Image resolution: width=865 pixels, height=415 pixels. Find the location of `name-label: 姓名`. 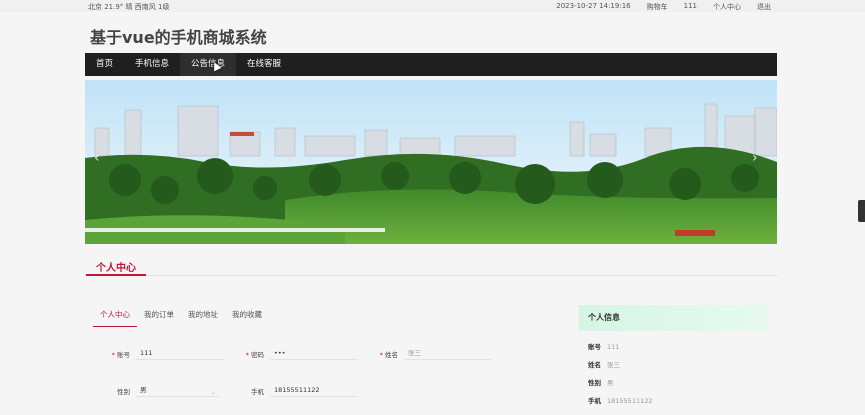

name-label: 姓名 is located at coordinates (391, 355).